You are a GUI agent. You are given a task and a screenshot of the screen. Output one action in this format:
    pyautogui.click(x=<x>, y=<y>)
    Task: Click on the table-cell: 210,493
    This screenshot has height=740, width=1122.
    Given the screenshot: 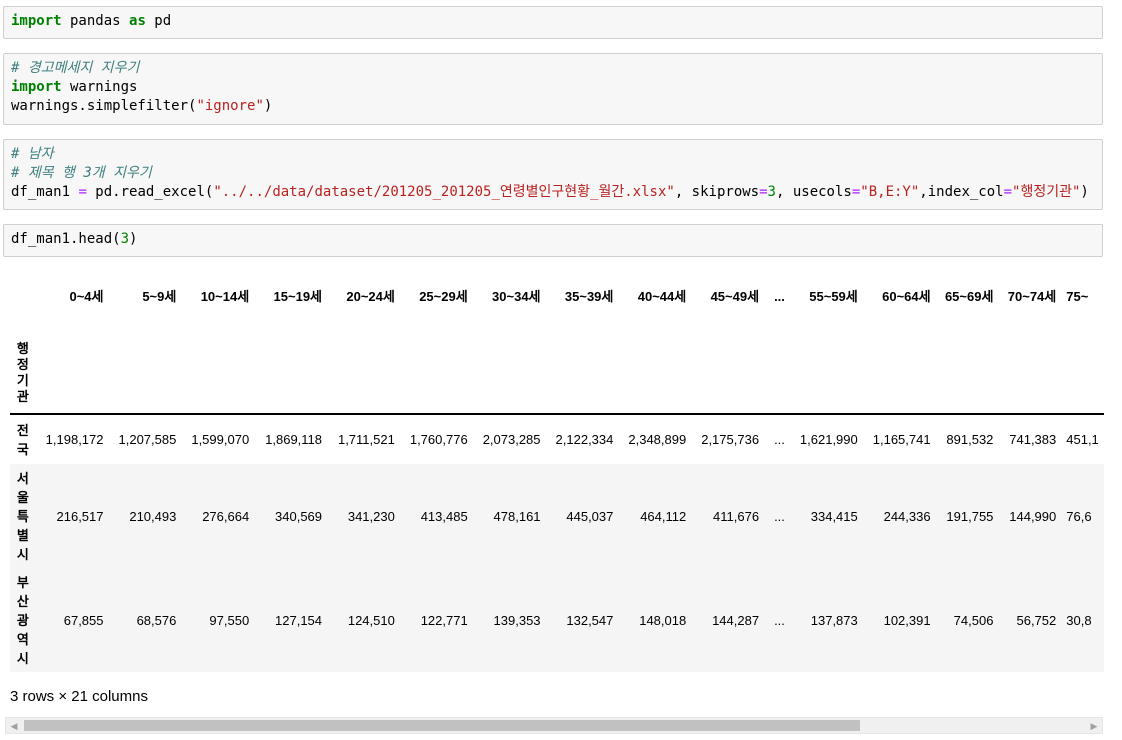 What is the action you would take?
    pyautogui.click(x=145, y=516)
    